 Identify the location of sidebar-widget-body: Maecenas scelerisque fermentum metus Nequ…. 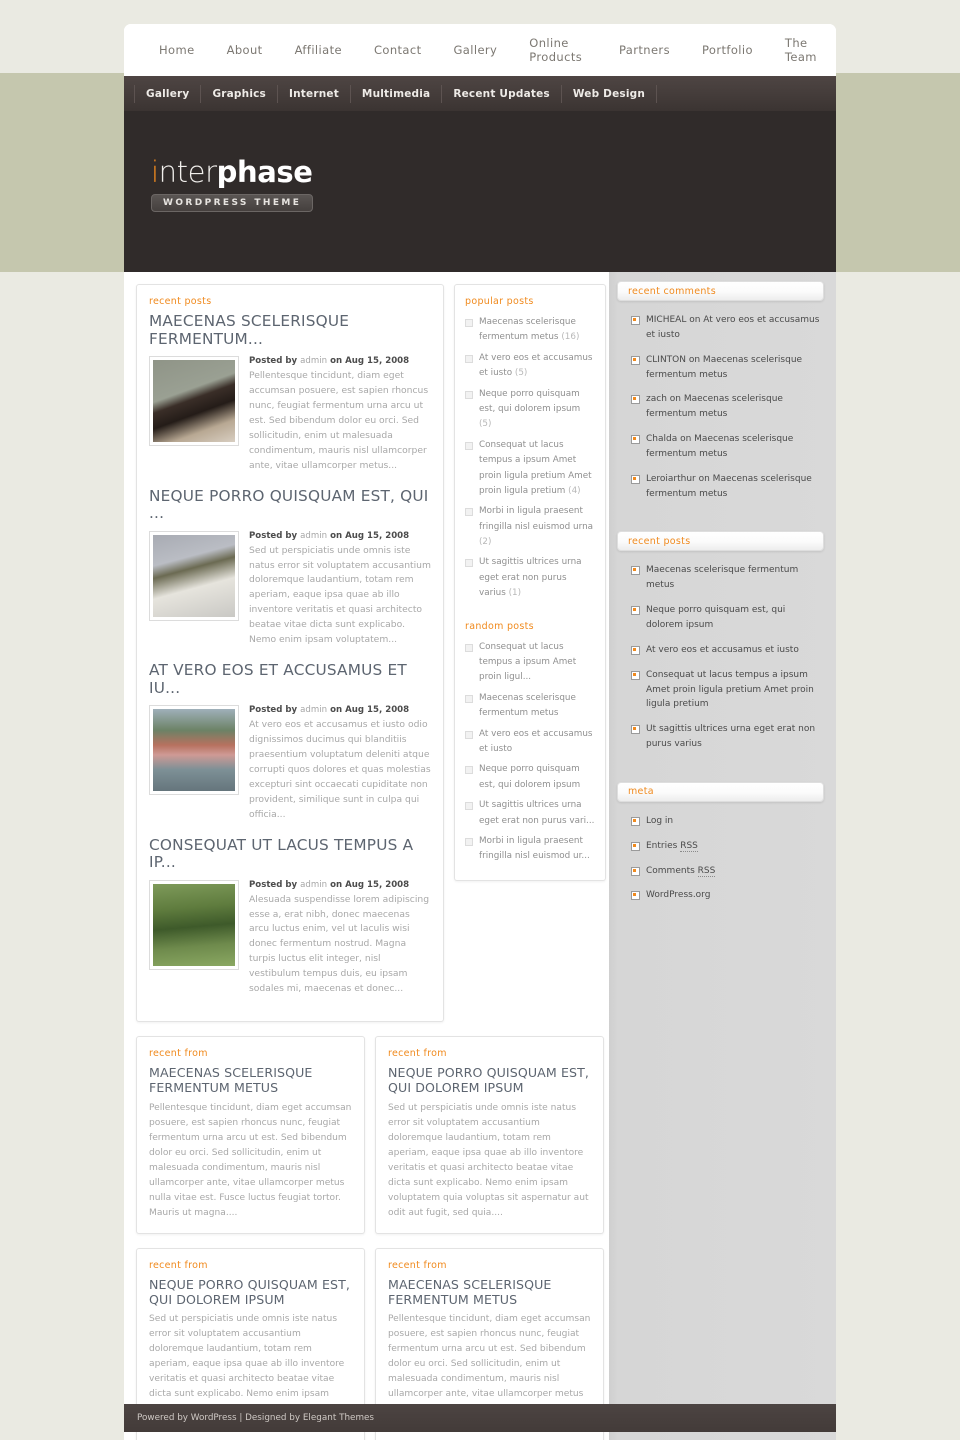
(722, 658).